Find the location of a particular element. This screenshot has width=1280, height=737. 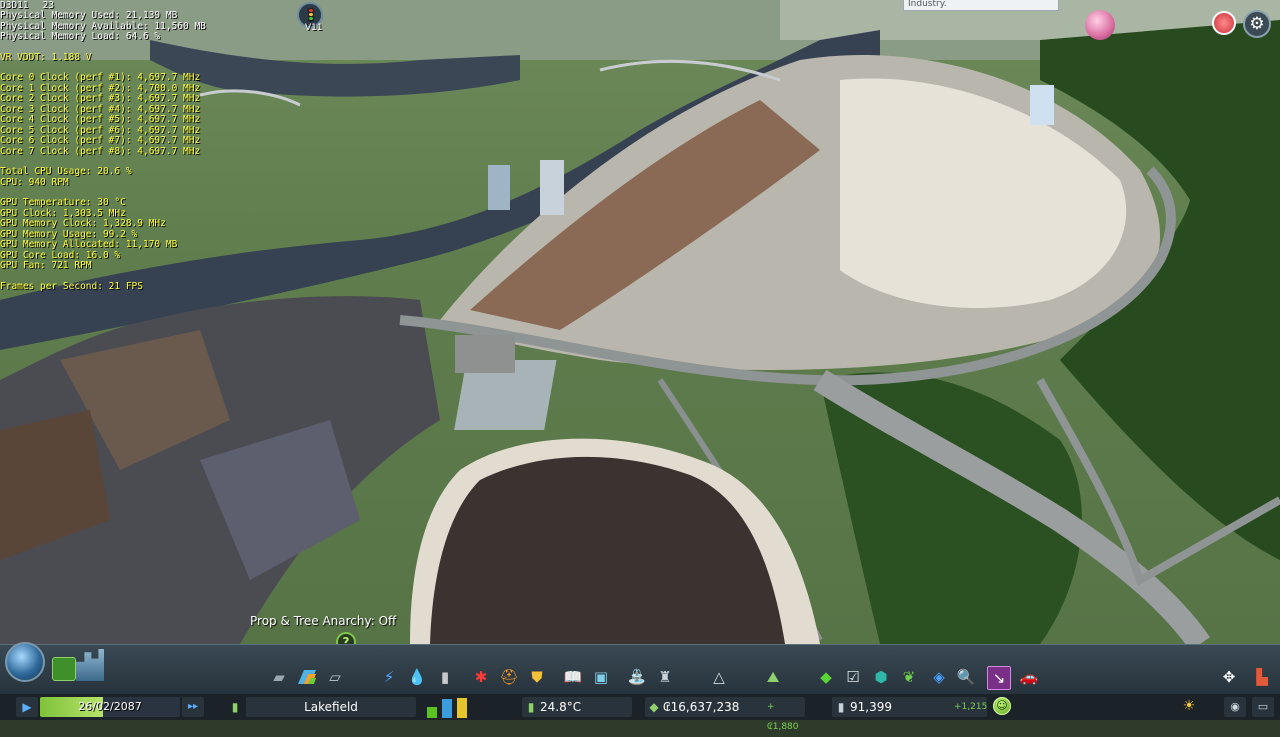

info-views-globe-icon is located at coordinates (25, 662).